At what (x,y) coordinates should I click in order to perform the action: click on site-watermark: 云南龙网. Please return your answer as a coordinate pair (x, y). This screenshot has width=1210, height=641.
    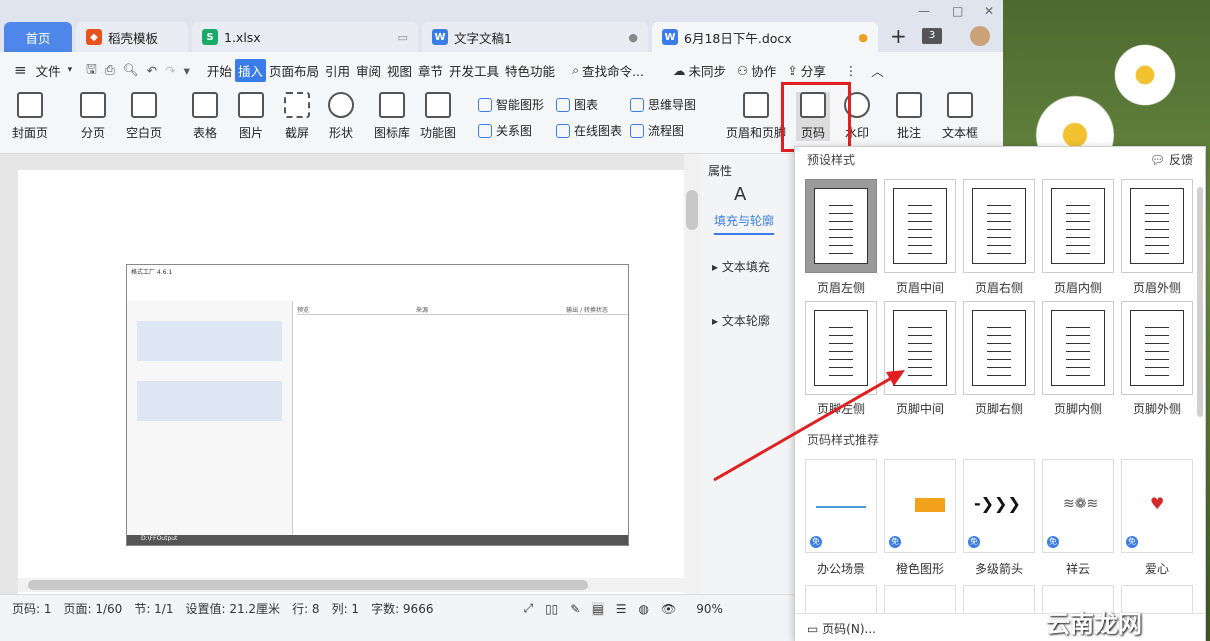
    Looking at the image, I should click on (1094, 624).